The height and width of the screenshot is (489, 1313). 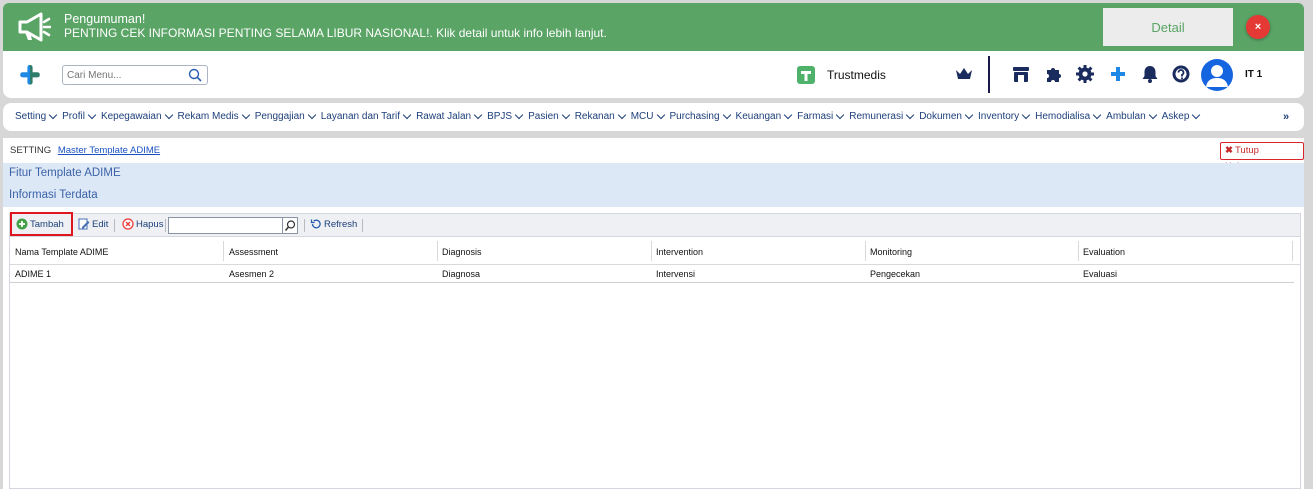 What do you see at coordinates (642, 116) in the screenshot?
I see `menu-item-label: MCU` at bounding box center [642, 116].